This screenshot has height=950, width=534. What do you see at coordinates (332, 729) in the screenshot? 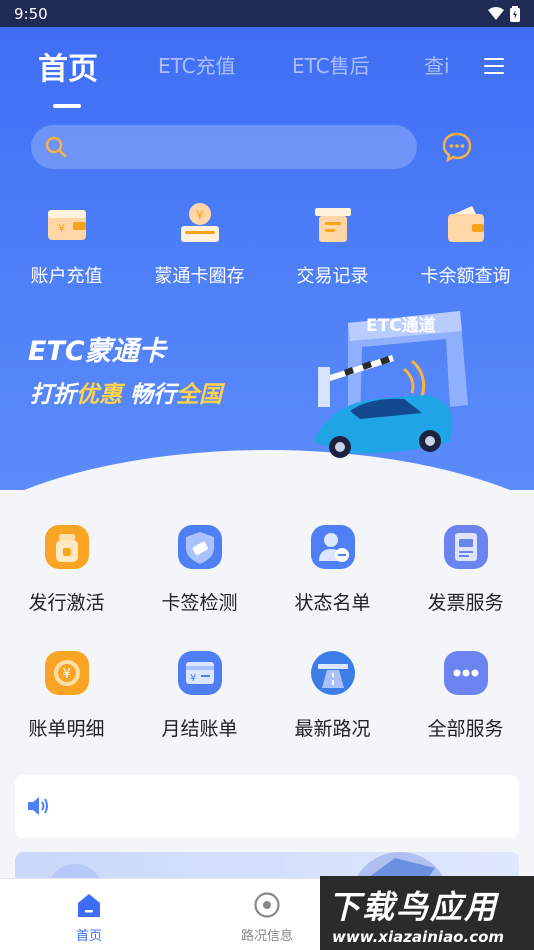
I see `service-label: 最新路况` at bounding box center [332, 729].